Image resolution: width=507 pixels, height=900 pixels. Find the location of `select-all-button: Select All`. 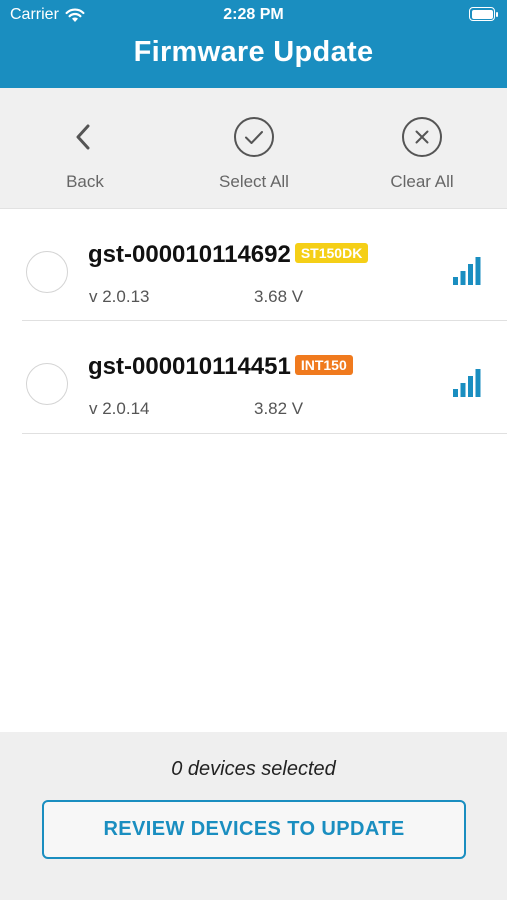

select-all-button: Select All is located at coordinates (254, 154).